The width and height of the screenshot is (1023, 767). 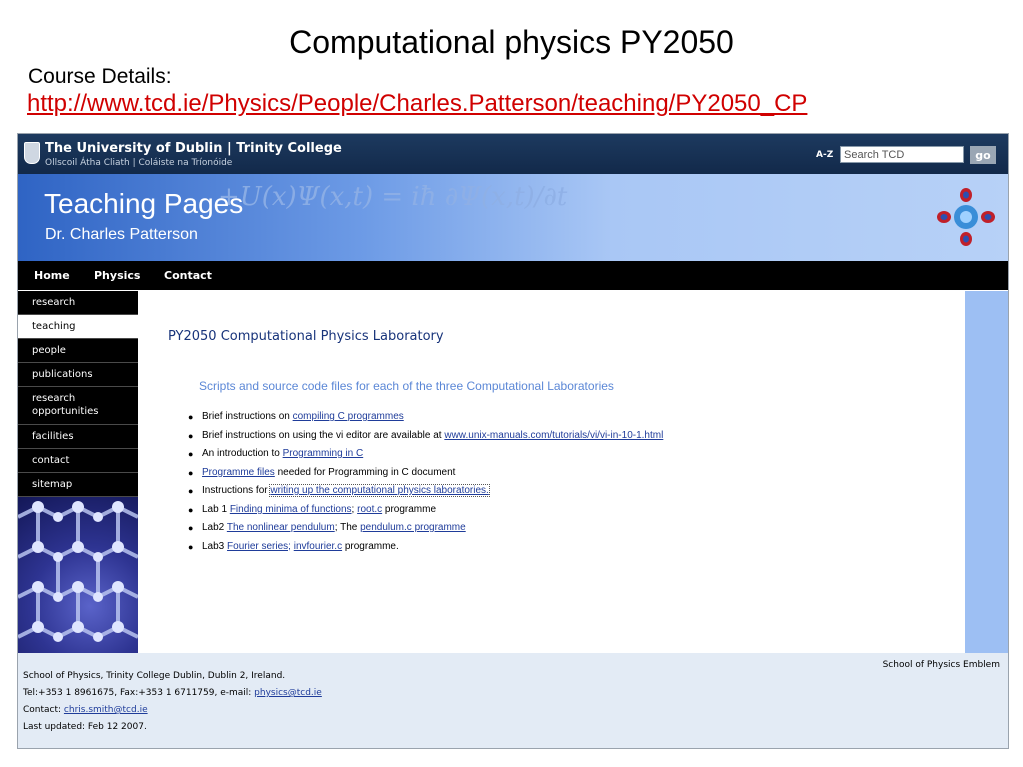 I want to click on banner-subtitle: Dr. Charles Patterson, so click(x=121, y=234).